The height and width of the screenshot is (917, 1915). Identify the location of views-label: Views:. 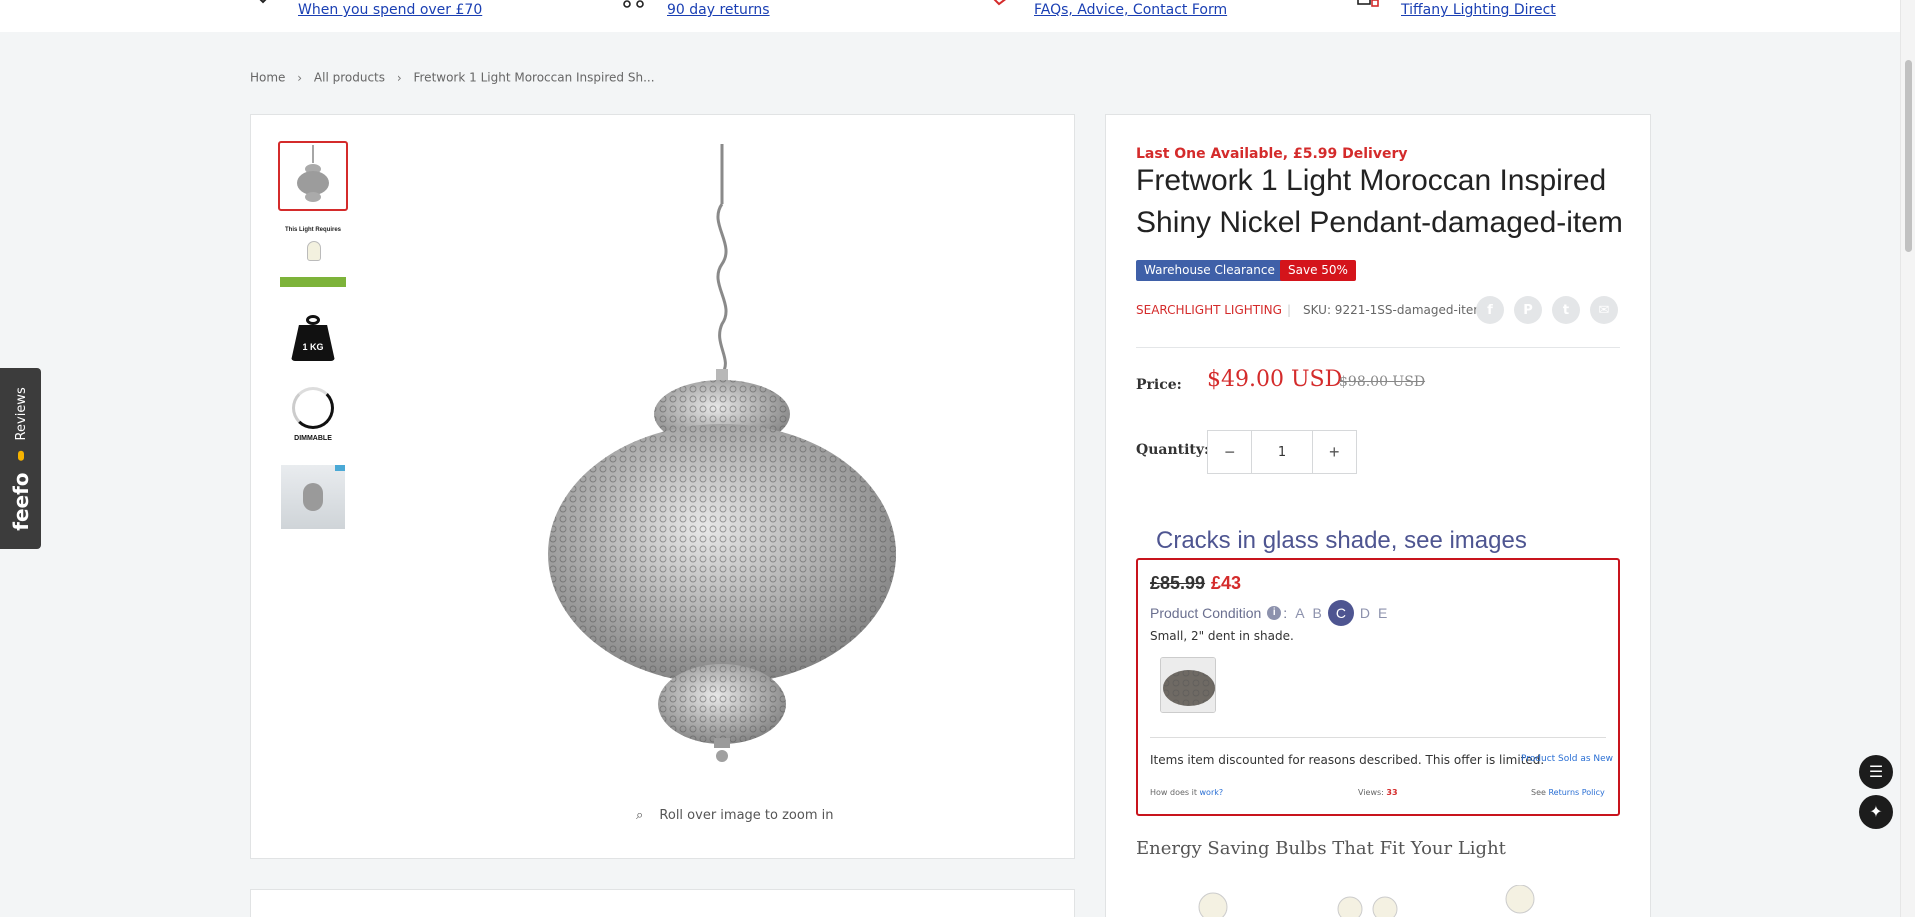
(1372, 792).